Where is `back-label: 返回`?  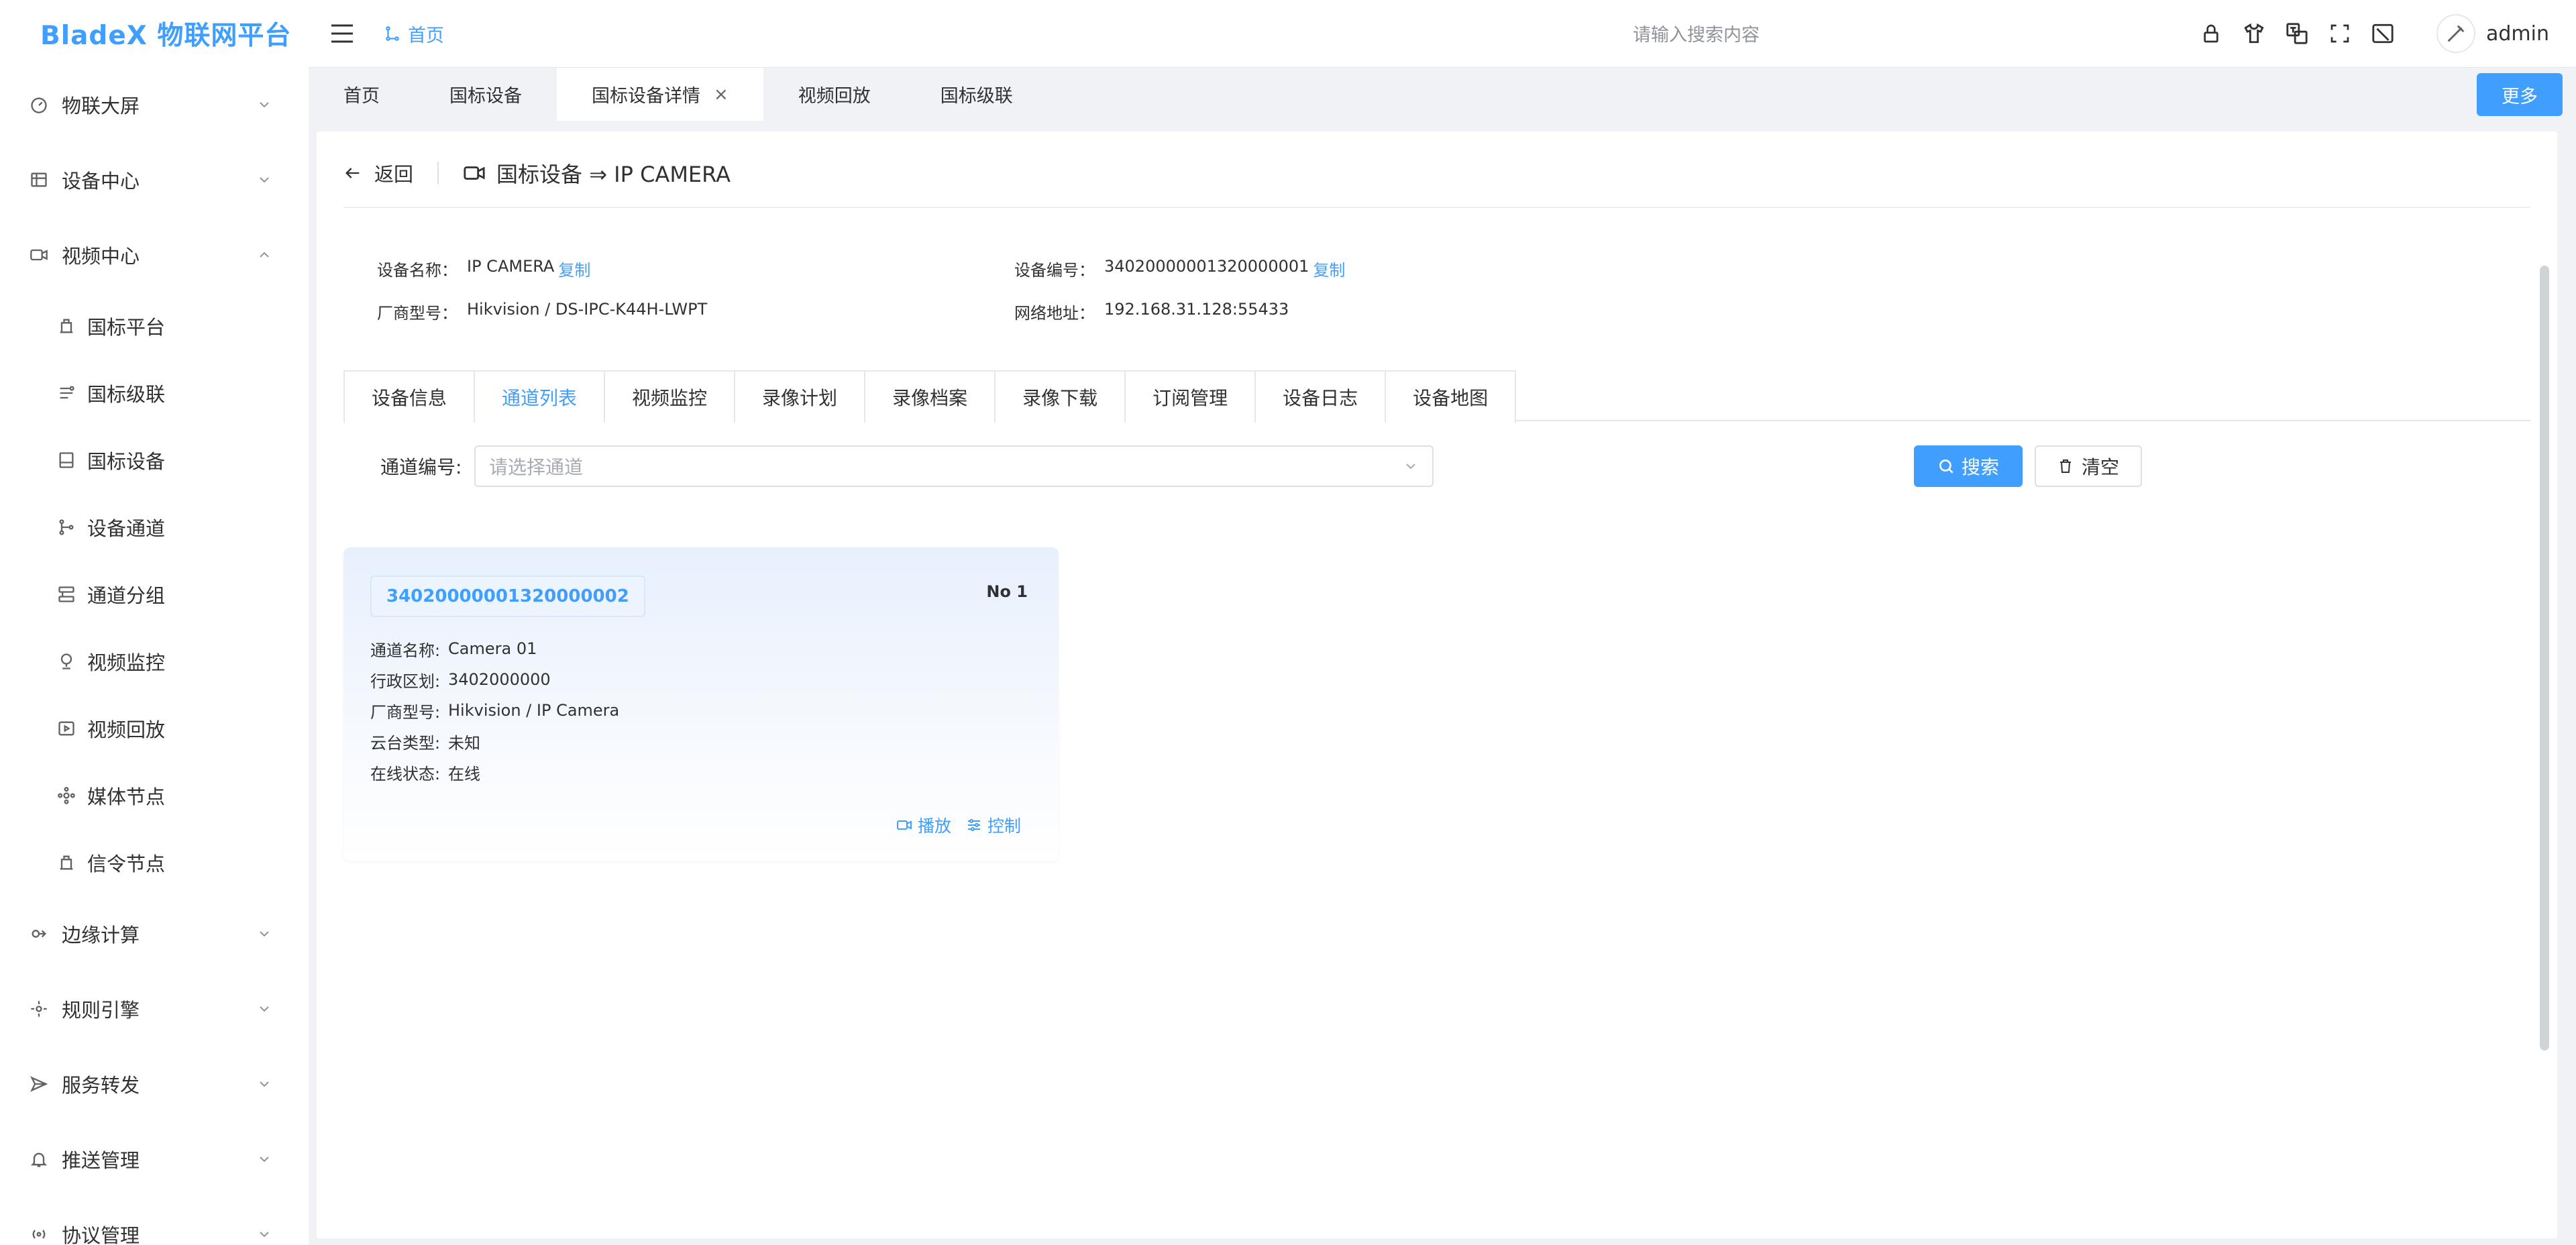 back-label: 返回 is located at coordinates (394, 174).